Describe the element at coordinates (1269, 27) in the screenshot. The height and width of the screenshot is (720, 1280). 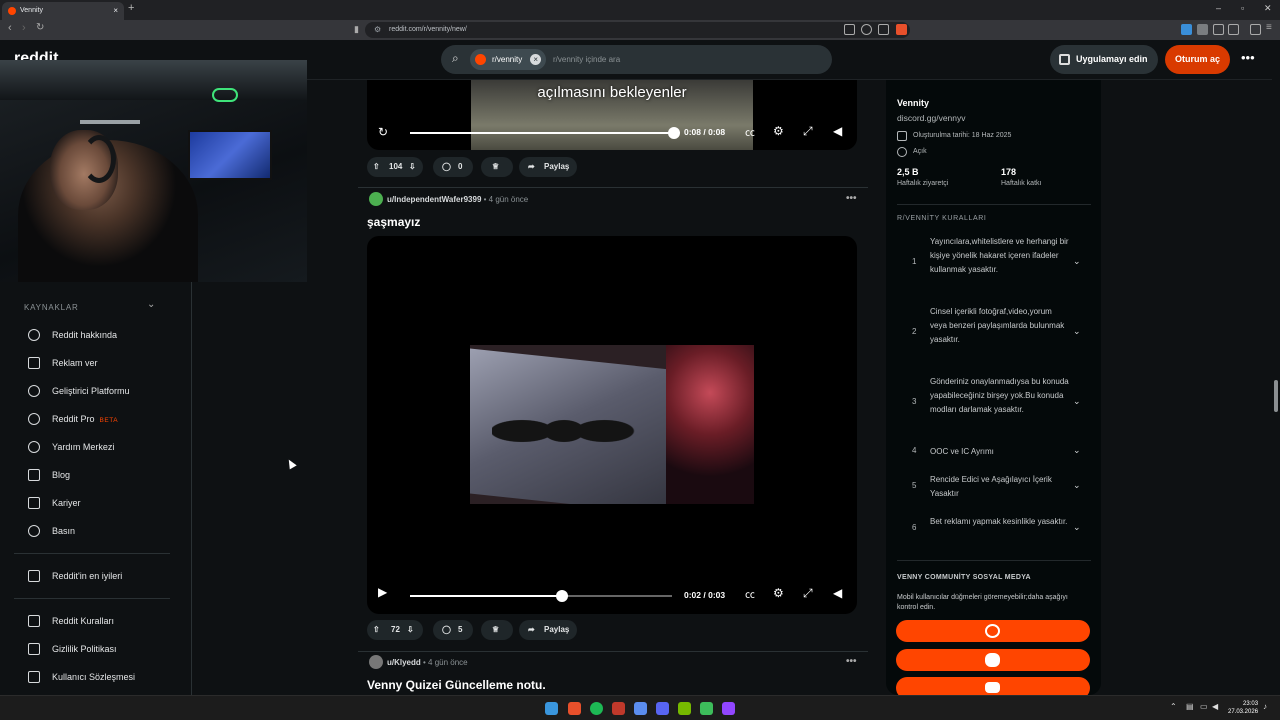
I see `browser-menu-icon: ≡` at that location.